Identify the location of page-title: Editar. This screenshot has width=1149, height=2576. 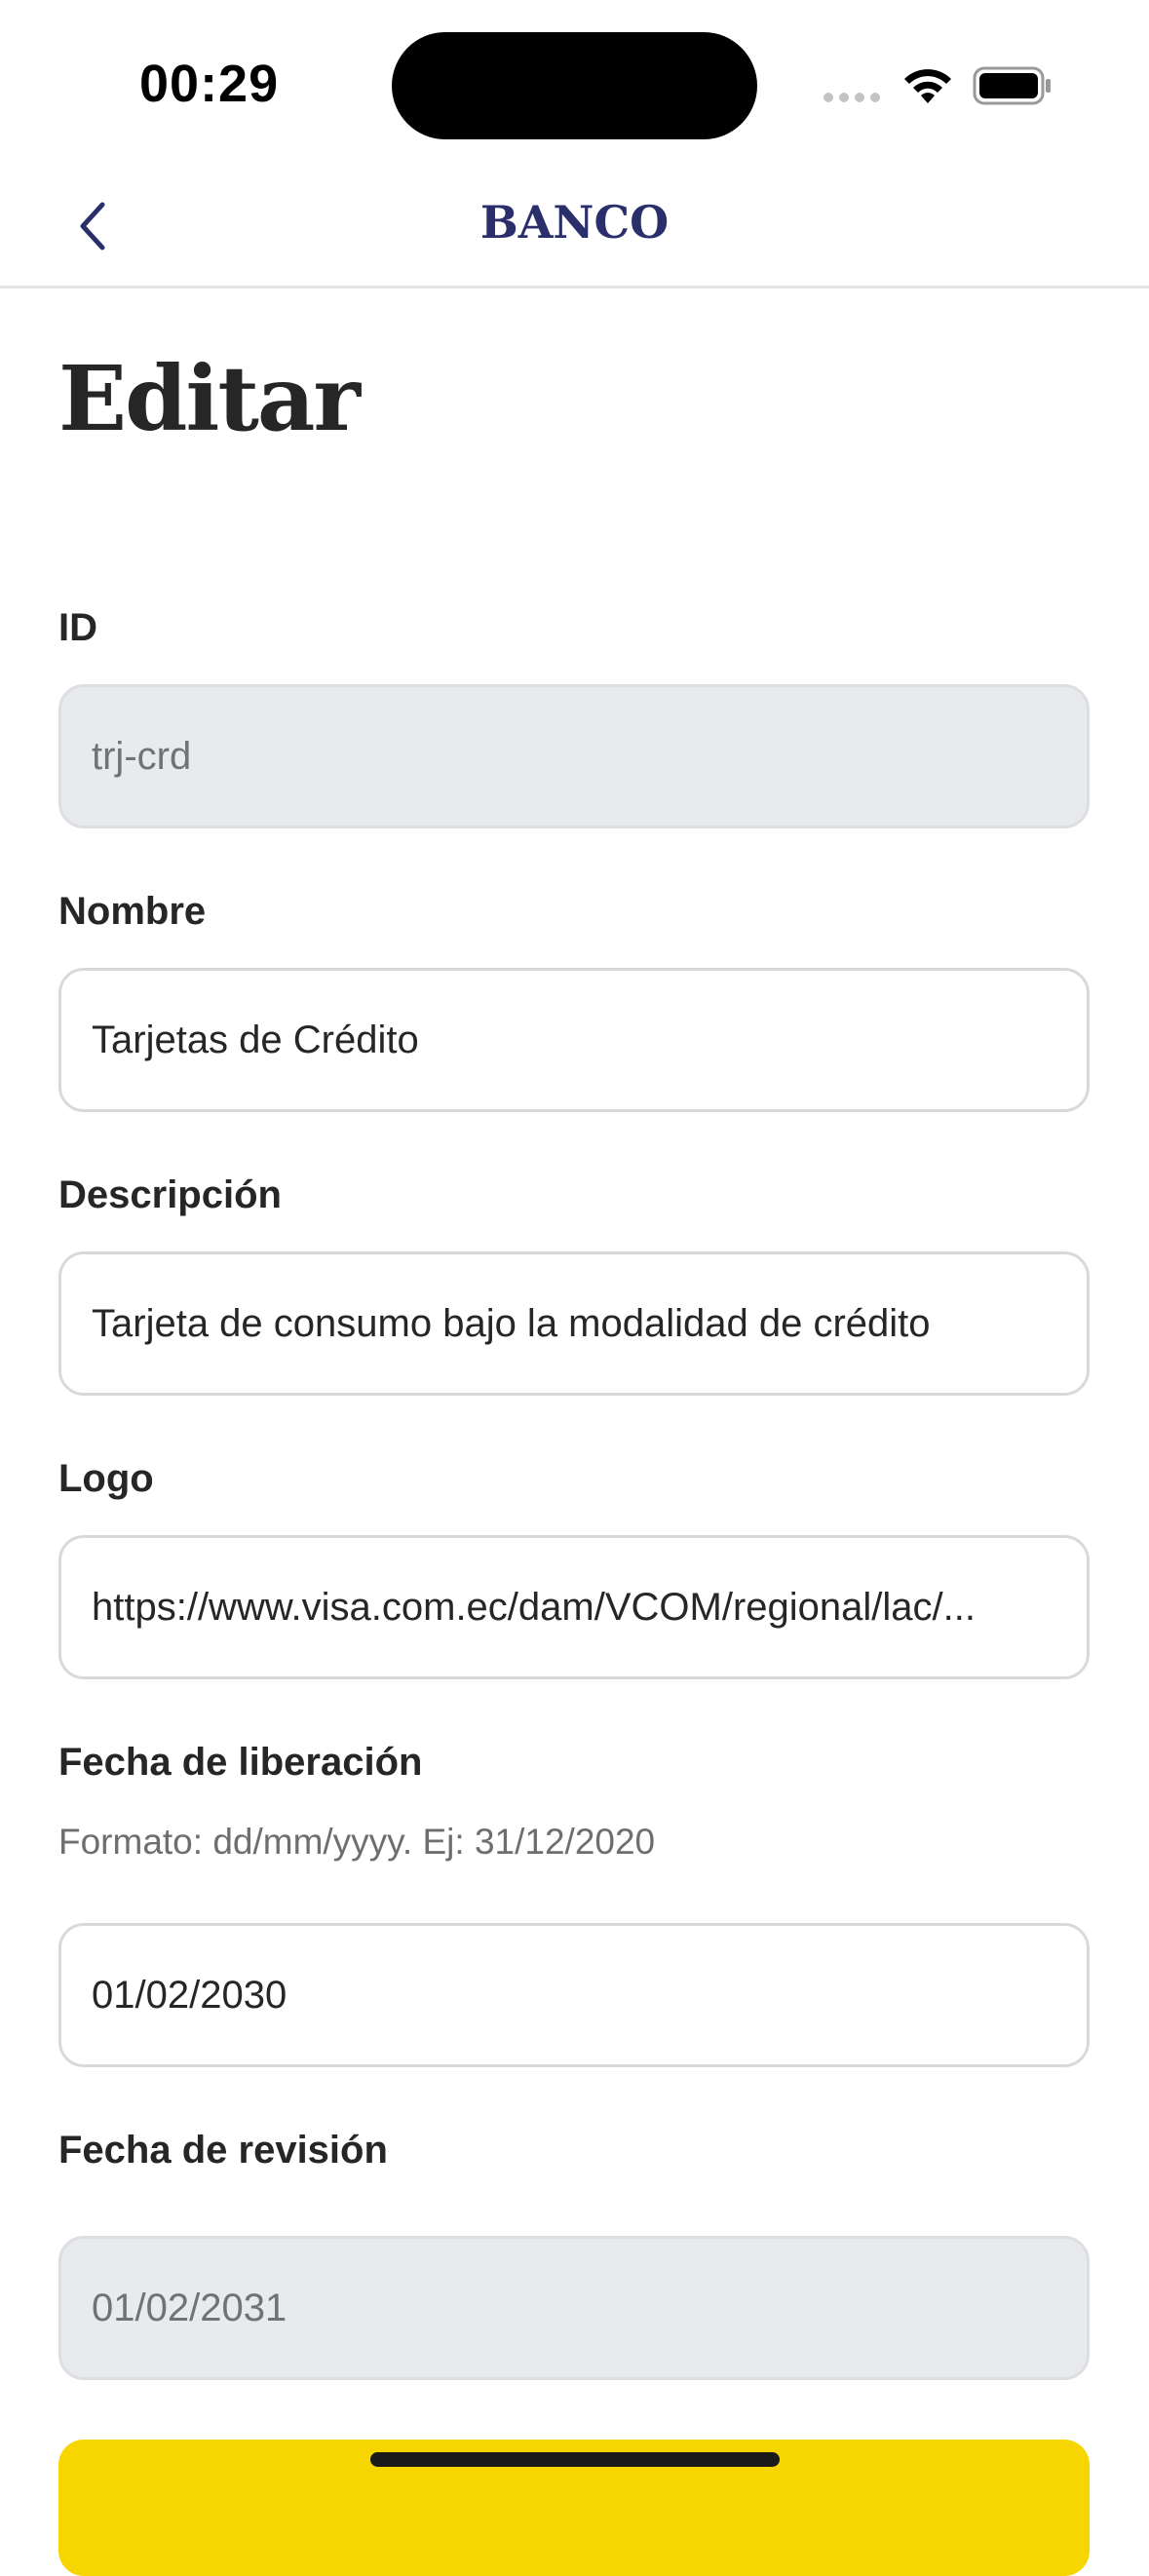
(209, 398).